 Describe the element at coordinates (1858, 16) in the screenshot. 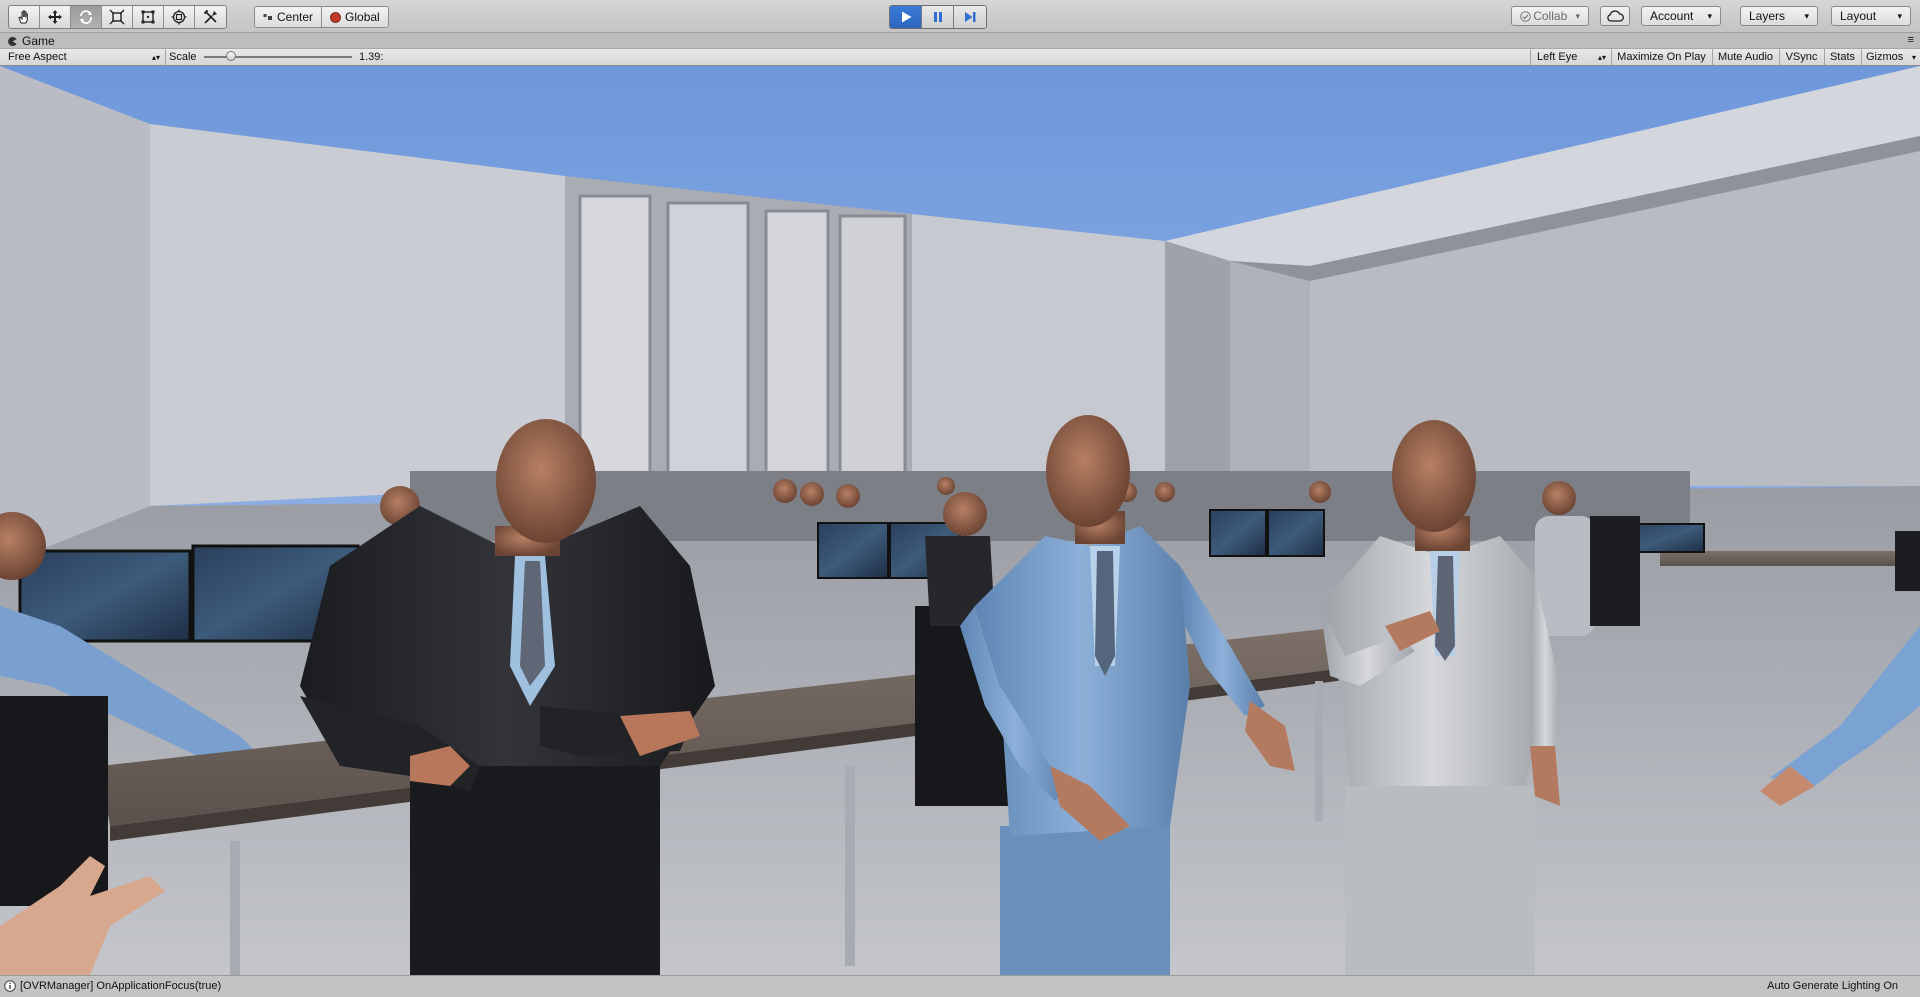

I see `layout-label: Layout` at that location.